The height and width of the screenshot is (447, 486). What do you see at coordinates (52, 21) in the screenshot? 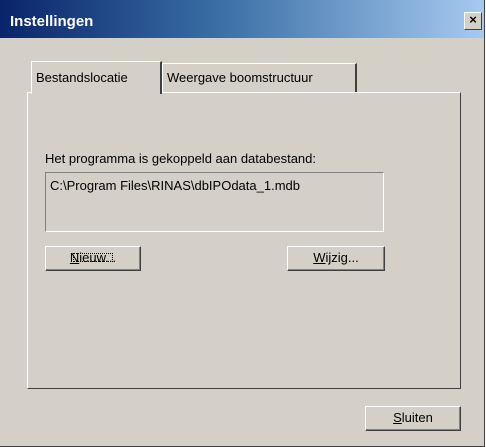
I see `window-title: Instellingen` at bounding box center [52, 21].